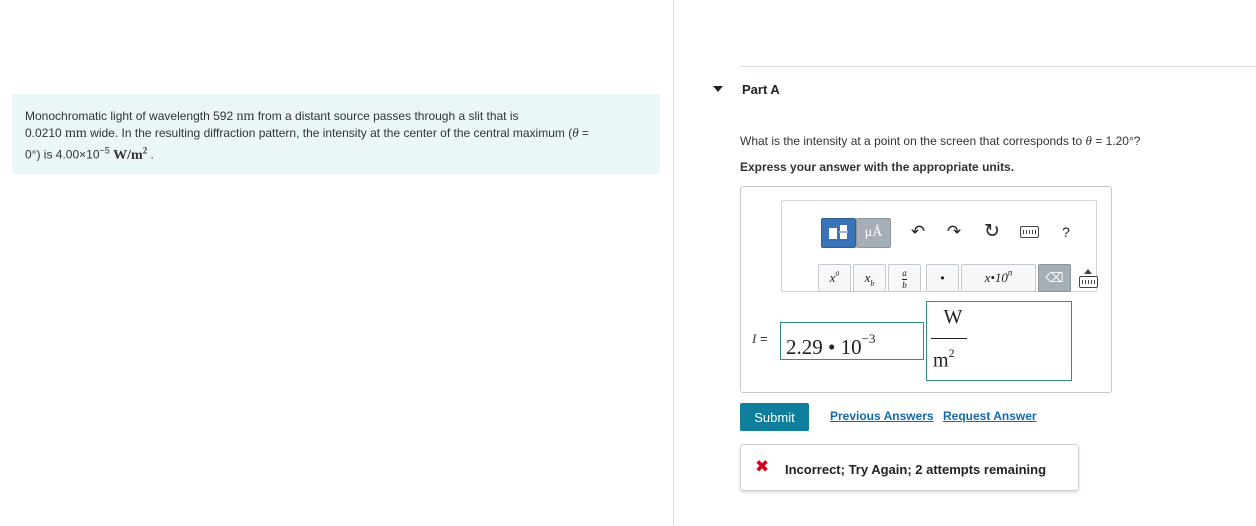 This screenshot has height=526, width=1256. Describe the element at coordinates (990, 416) in the screenshot. I see `request-answer-link: Request Answer` at that location.